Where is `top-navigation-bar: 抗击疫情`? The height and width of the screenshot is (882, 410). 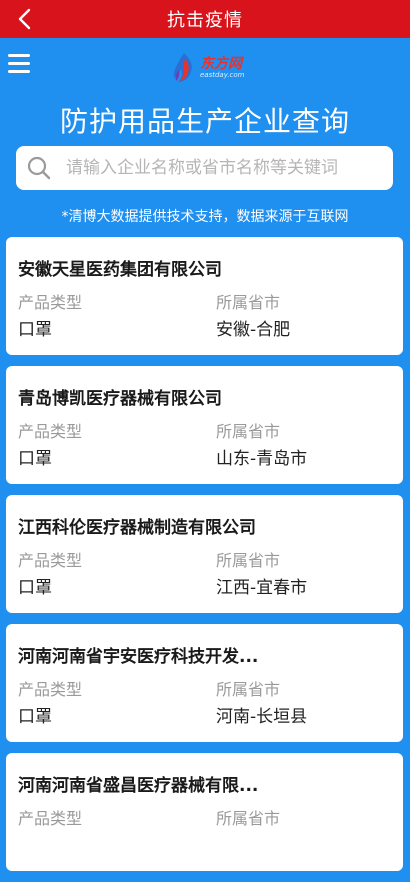 top-navigation-bar: 抗击疫情 is located at coordinates (205, 19).